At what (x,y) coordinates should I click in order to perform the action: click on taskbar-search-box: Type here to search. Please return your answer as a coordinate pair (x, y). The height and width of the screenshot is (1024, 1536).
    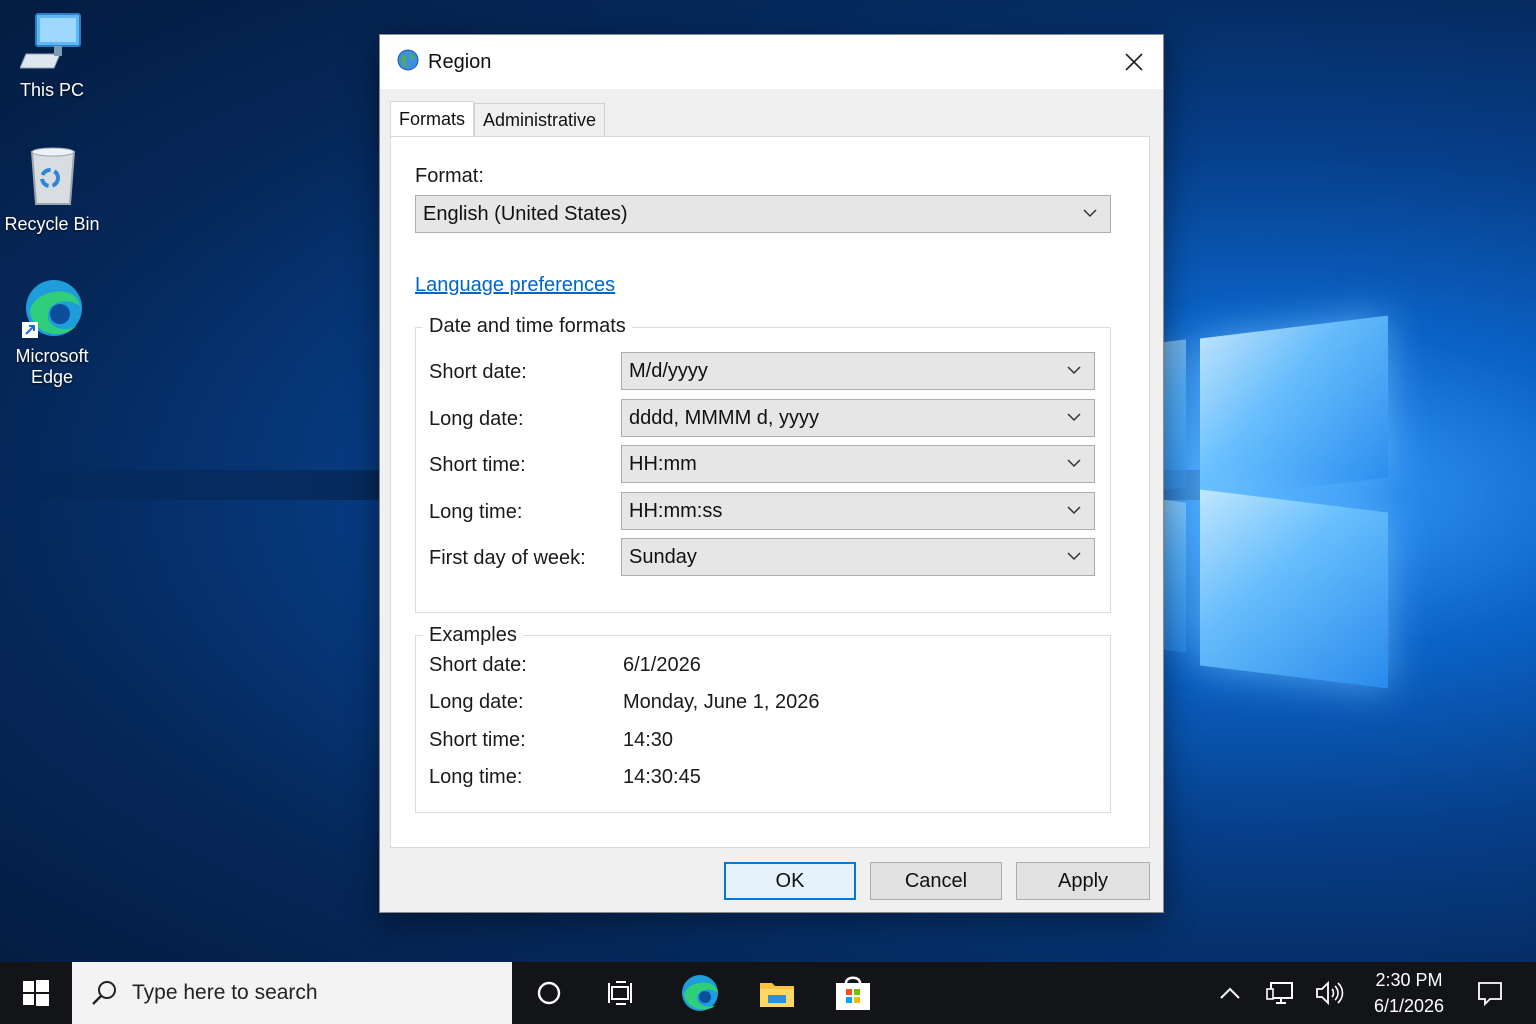
    Looking at the image, I should click on (292, 993).